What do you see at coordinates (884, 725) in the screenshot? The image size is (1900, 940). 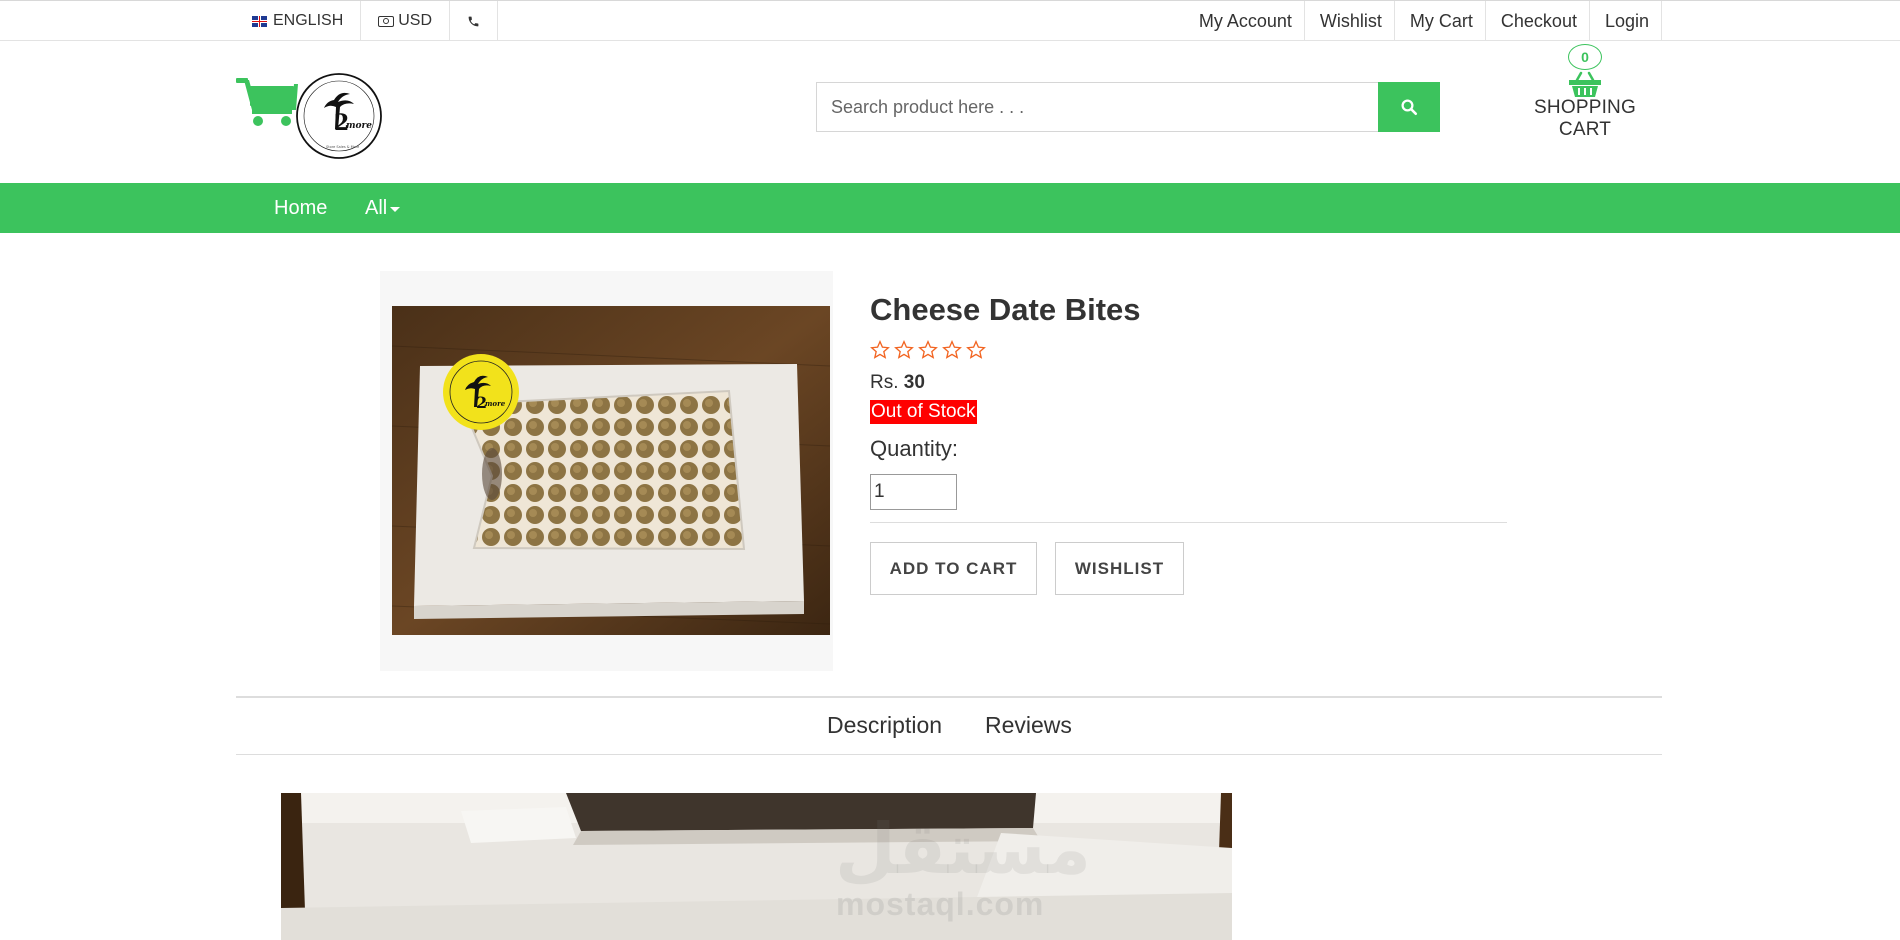 I see `tab-description: Description` at bounding box center [884, 725].